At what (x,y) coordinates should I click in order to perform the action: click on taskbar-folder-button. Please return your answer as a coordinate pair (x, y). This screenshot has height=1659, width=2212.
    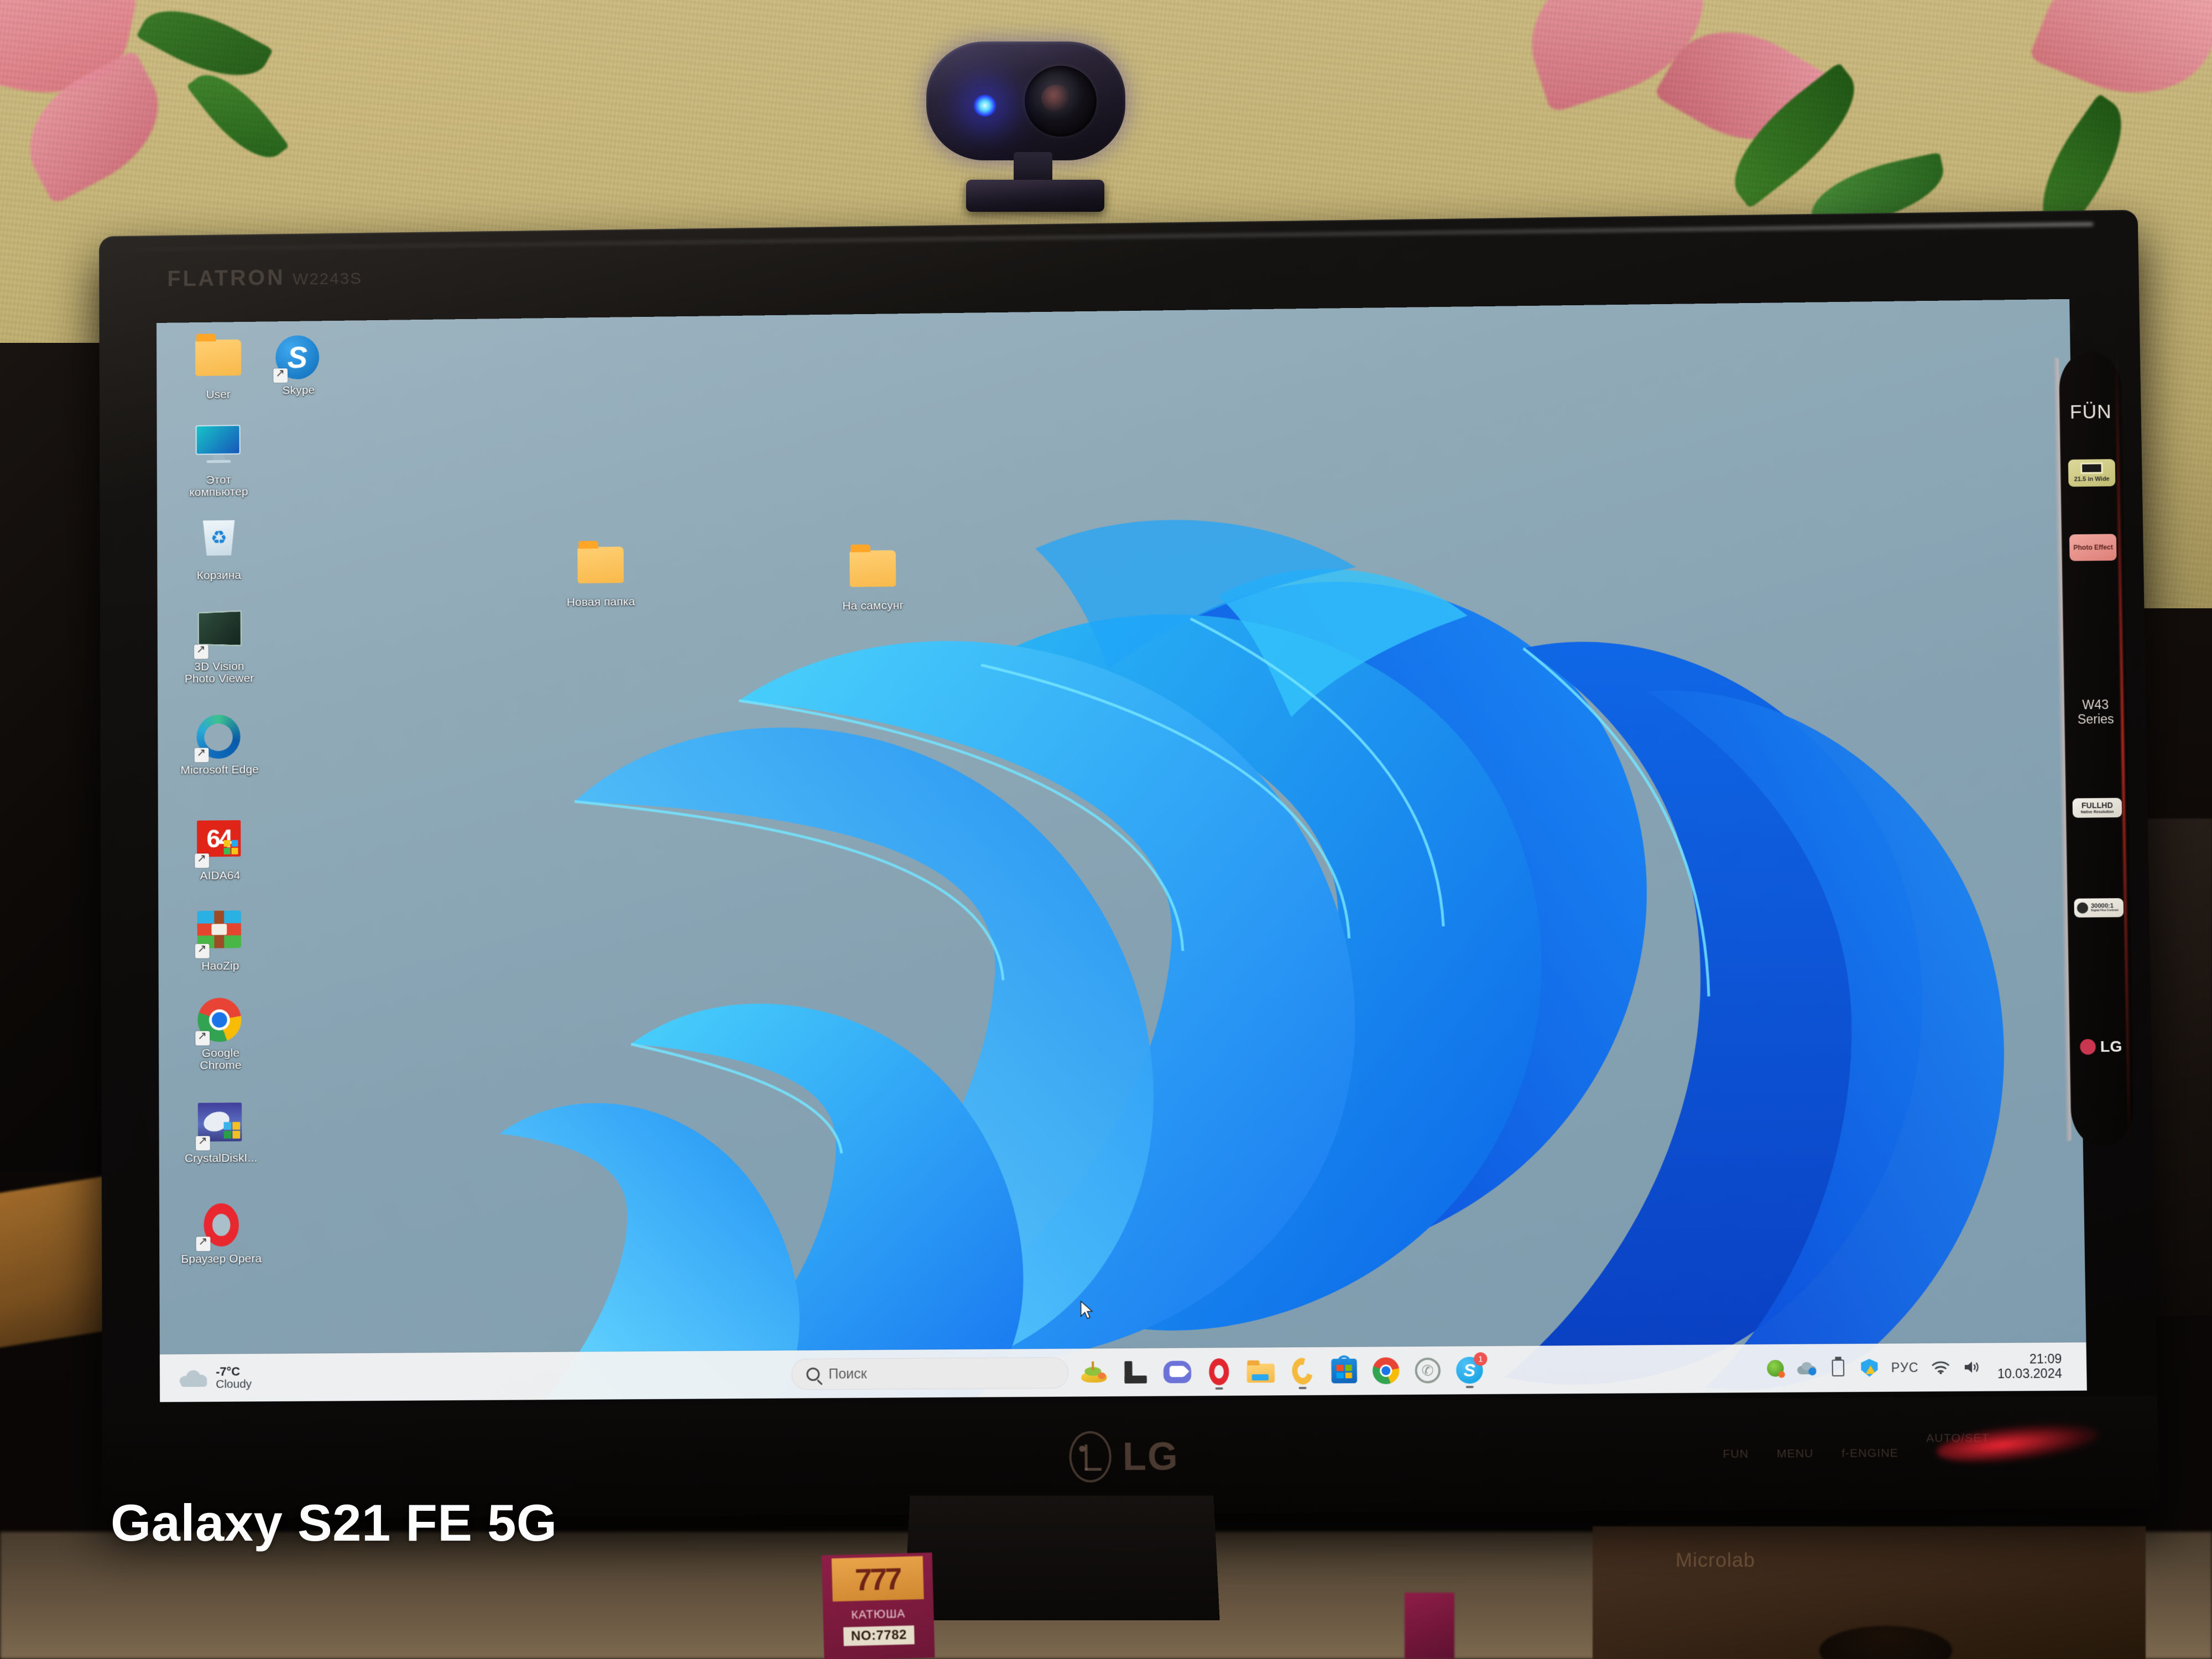
    Looking at the image, I should click on (1261, 1372).